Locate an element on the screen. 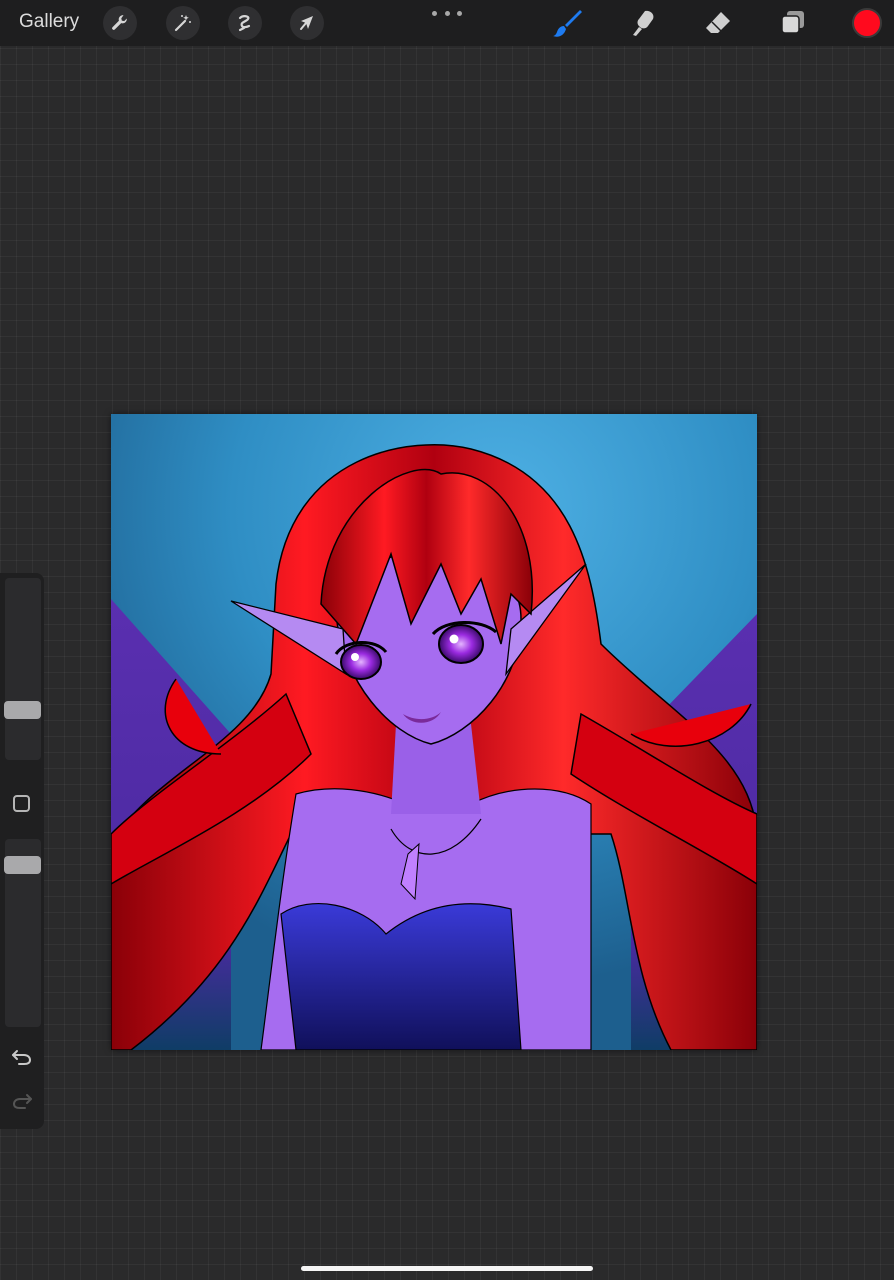 This screenshot has height=1280, width=894. opacity-slider is located at coordinates (22, 933).